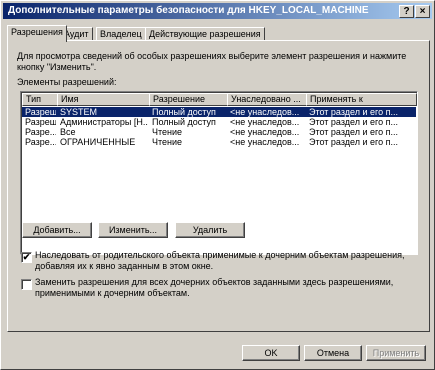 The height and width of the screenshot is (370, 435). I want to click on column-header-name: Имя, so click(103, 99).